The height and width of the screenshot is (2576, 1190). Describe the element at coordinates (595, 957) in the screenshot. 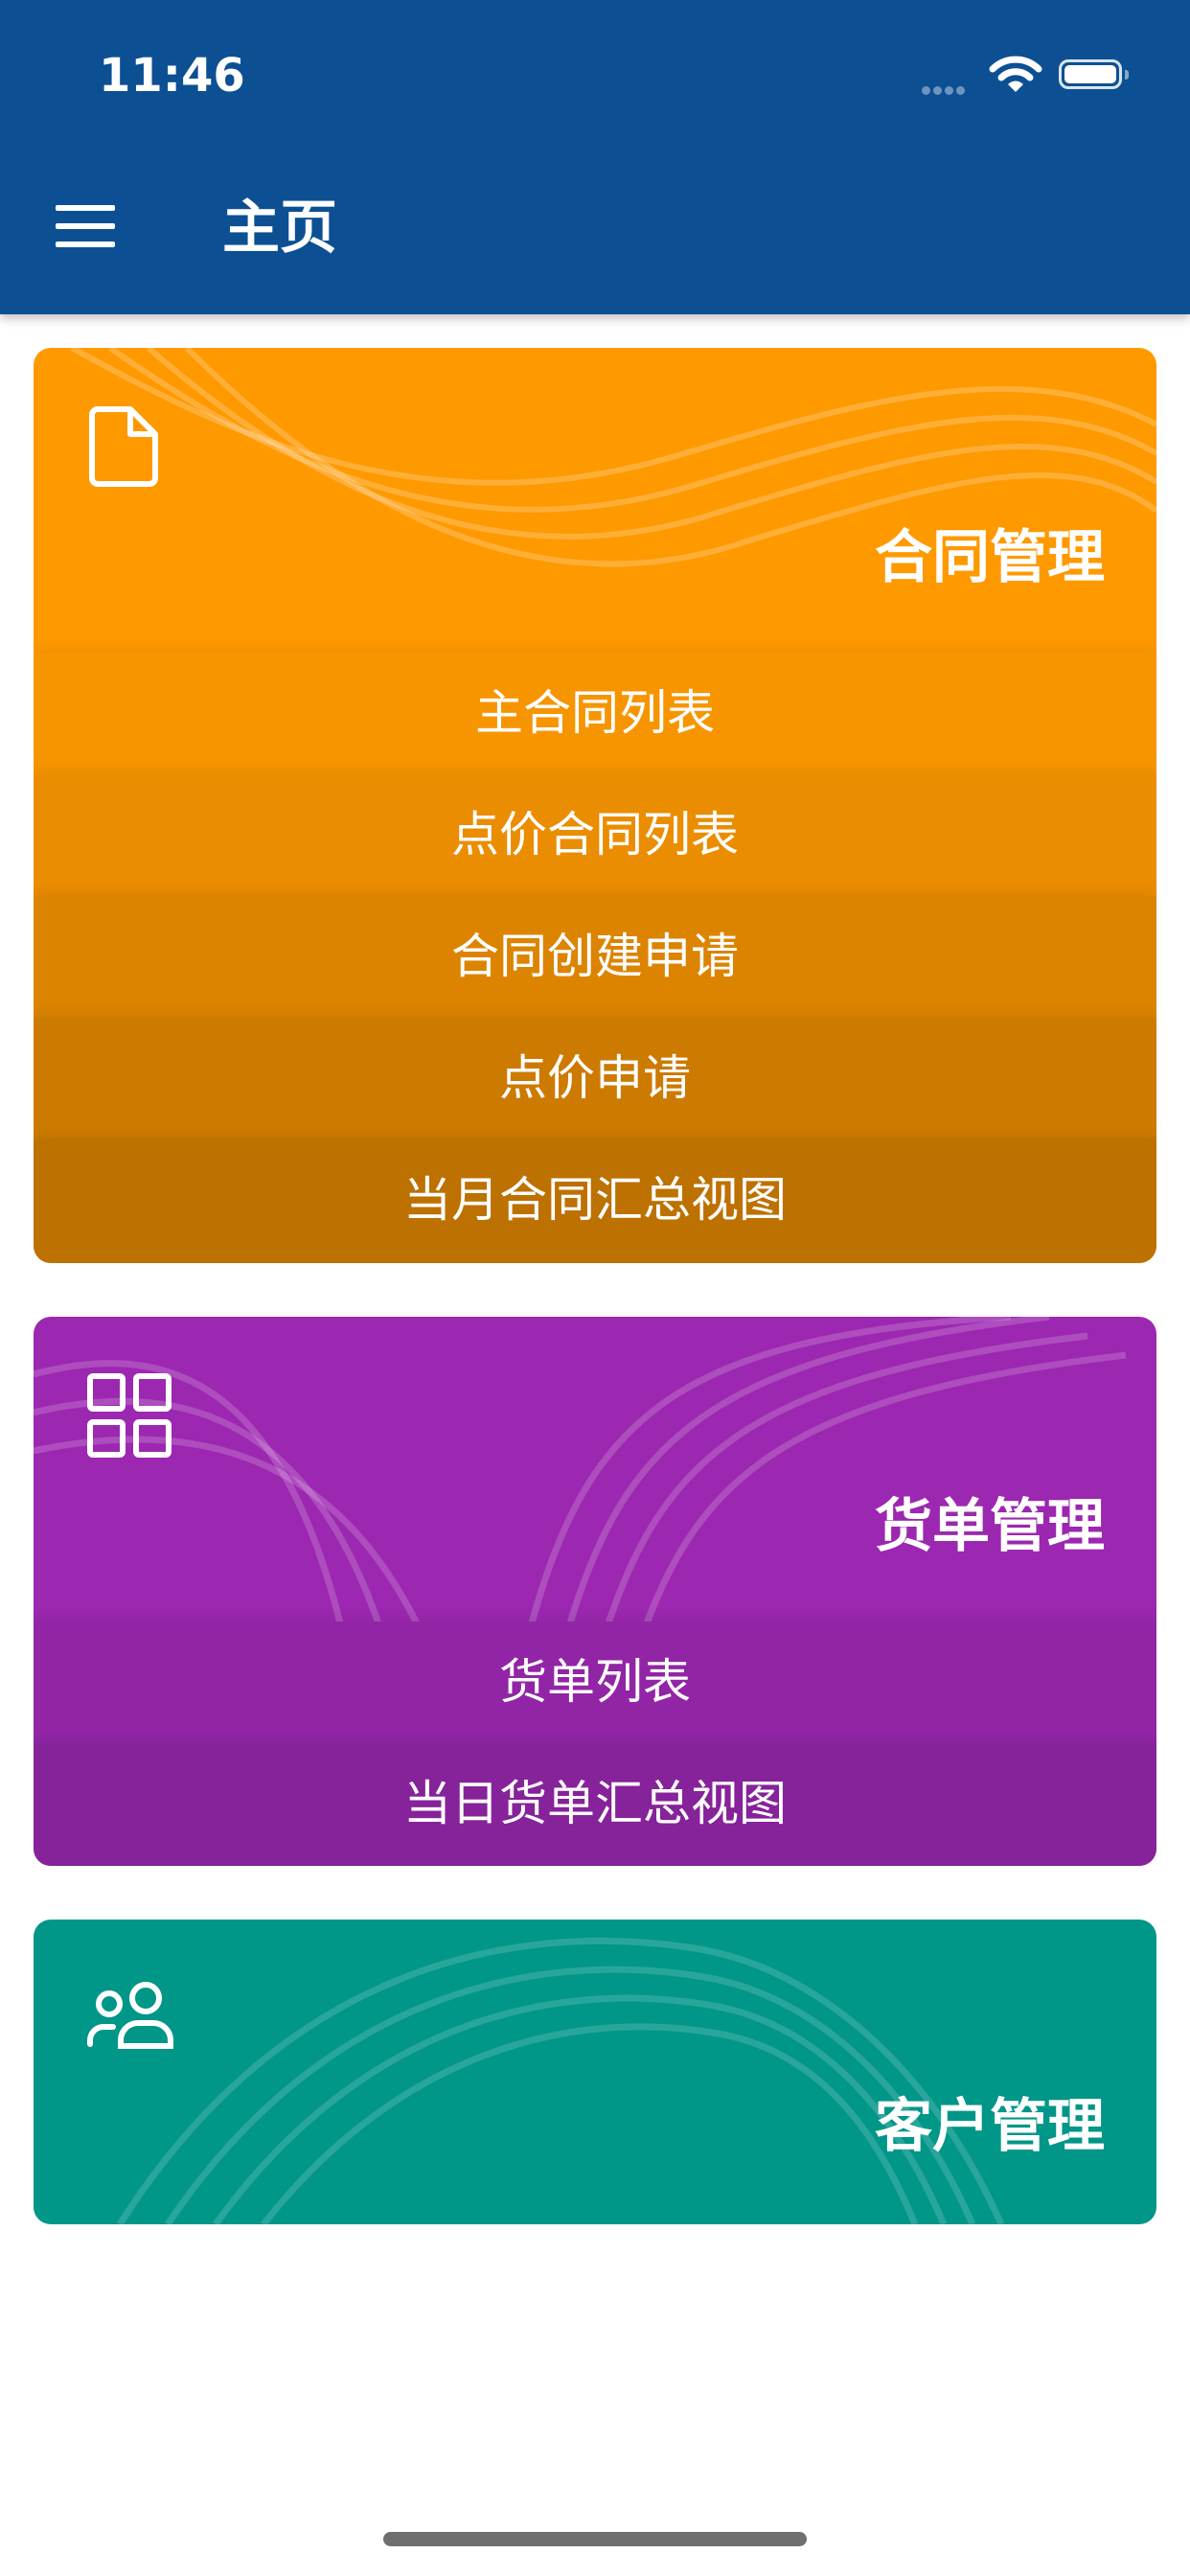

I see `menu-item-contract-create-request: 合同创建申请` at that location.